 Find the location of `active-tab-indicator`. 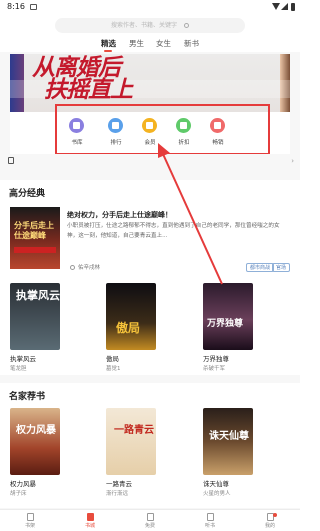

active-tab-indicator is located at coordinates (108, 51).